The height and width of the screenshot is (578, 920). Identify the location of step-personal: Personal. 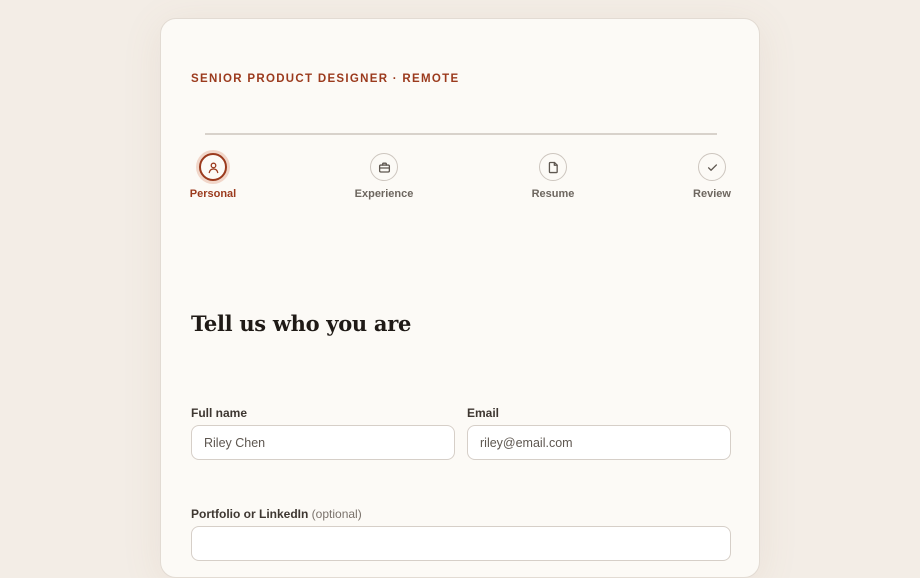
(213, 176).